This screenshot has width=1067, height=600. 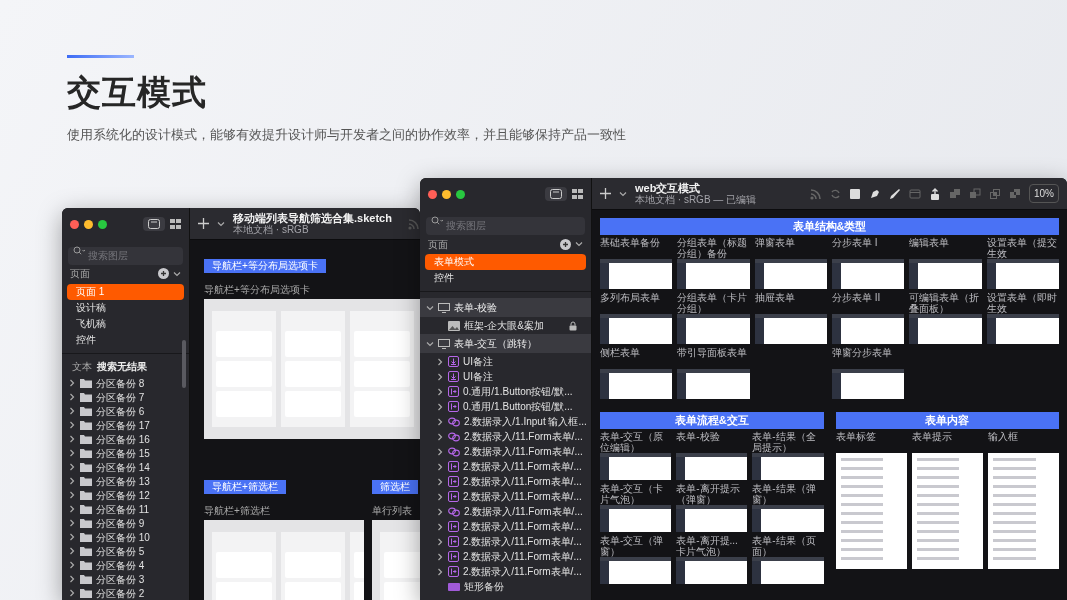 I want to click on layer-name: 分区备份 17, so click(x=142, y=425).